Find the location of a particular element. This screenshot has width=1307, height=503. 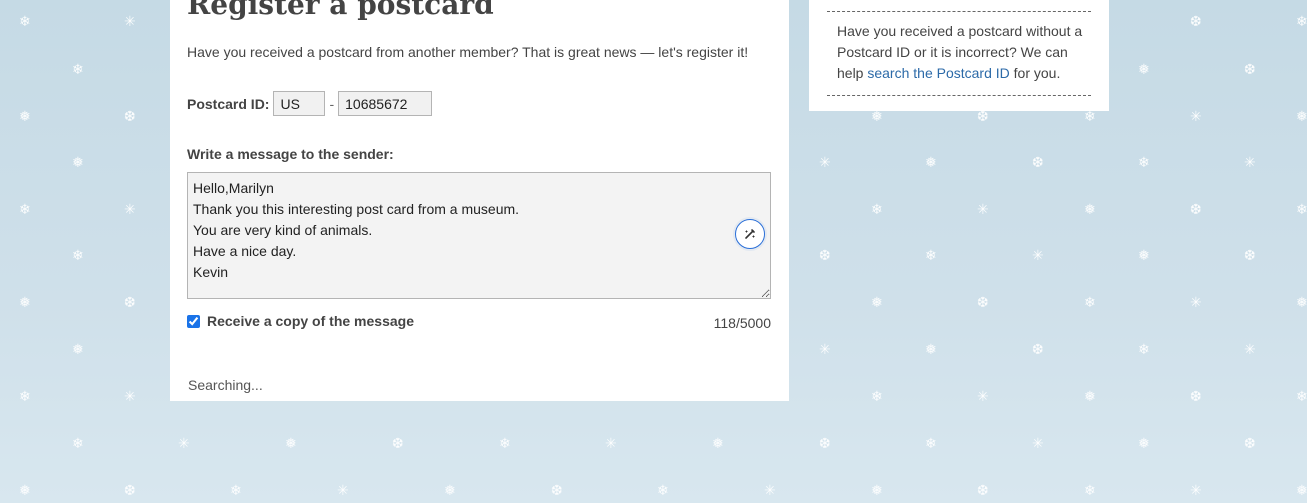

divider-bottom is located at coordinates (959, 95).